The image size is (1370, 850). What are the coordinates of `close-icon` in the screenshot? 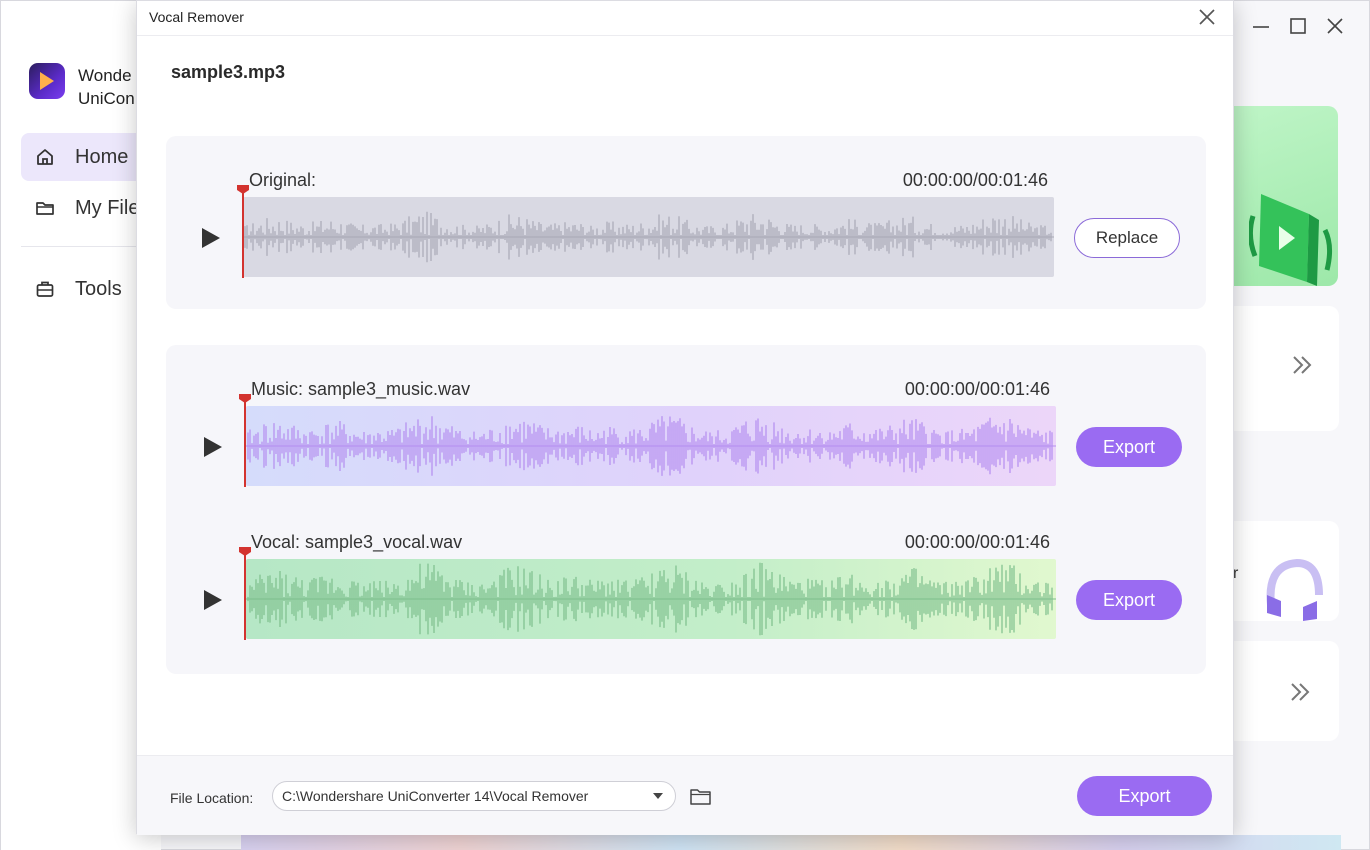 It's located at (1207, 17).